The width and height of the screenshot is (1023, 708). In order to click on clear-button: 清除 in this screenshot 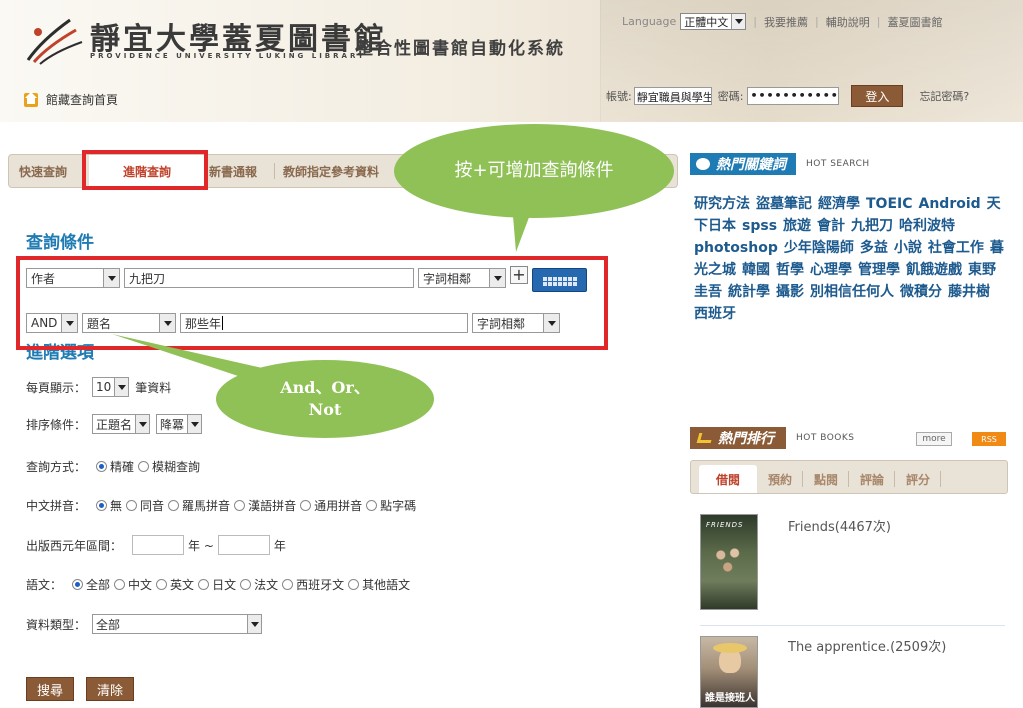, I will do `click(110, 689)`.